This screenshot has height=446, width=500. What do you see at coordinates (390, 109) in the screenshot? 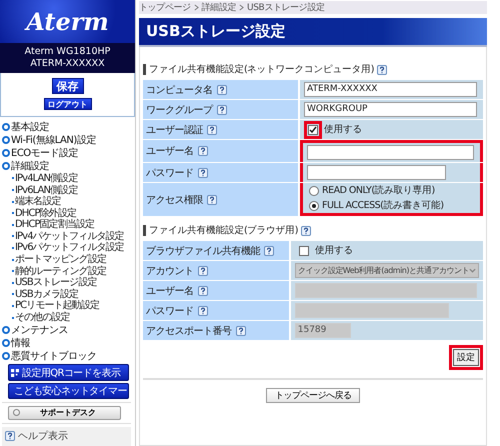
I see `input-field: WORKGROUP` at bounding box center [390, 109].